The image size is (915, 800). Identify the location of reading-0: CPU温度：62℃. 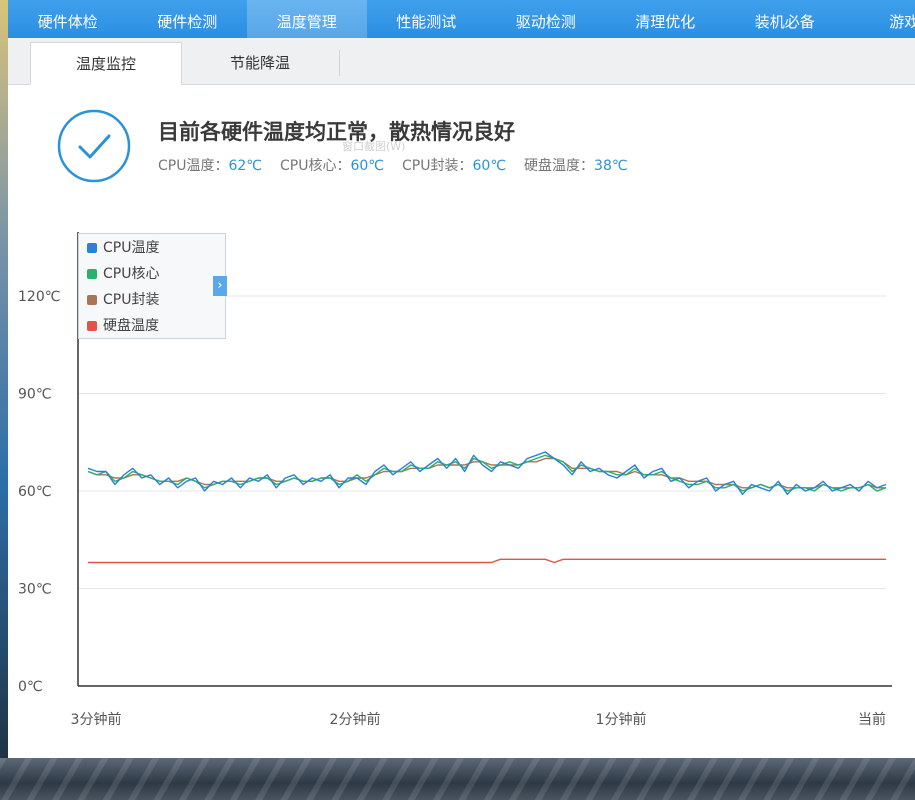
(210, 166).